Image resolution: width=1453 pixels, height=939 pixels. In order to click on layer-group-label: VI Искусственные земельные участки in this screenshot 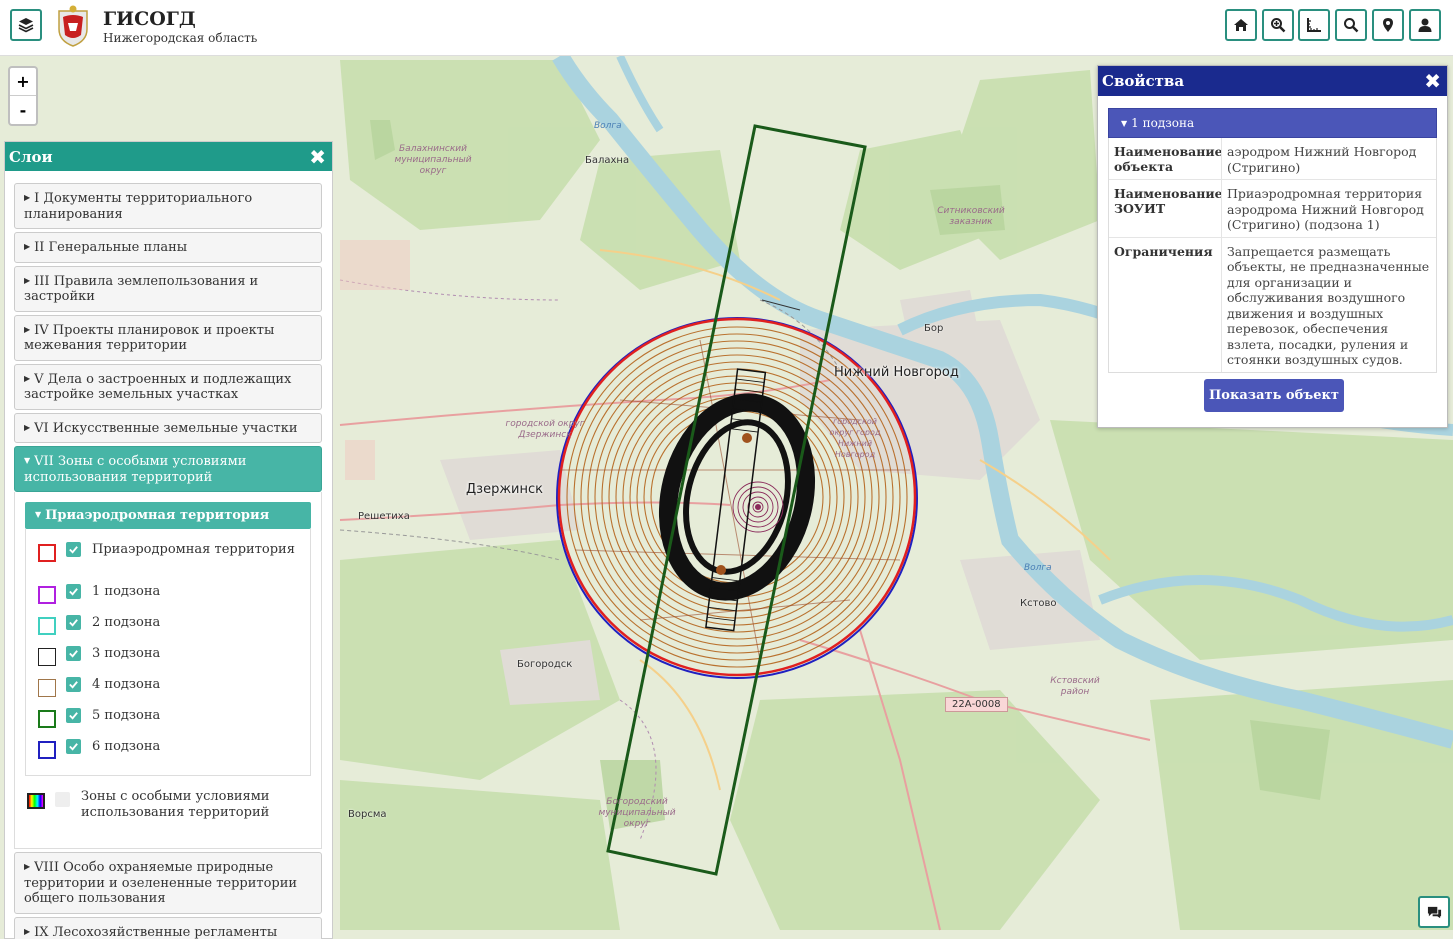, I will do `click(166, 428)`.